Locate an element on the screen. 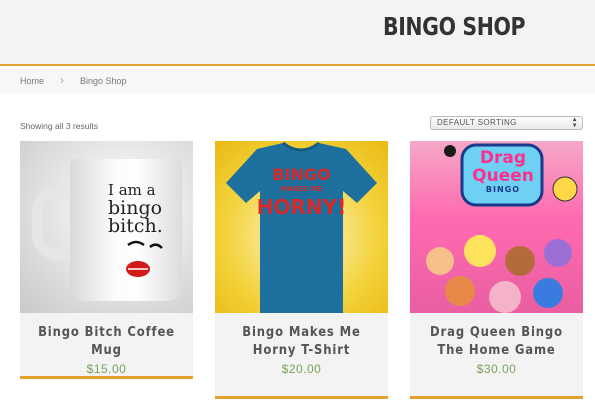 The image size is (595, 414). game-cover-line: Queen is located at coordinates (503, 176).